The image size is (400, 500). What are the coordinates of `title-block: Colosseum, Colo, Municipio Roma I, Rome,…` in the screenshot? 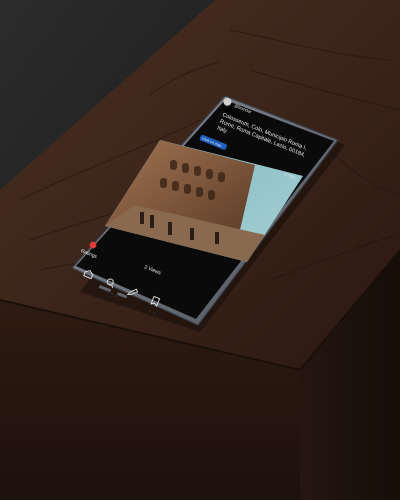 It's located at (262, 135).